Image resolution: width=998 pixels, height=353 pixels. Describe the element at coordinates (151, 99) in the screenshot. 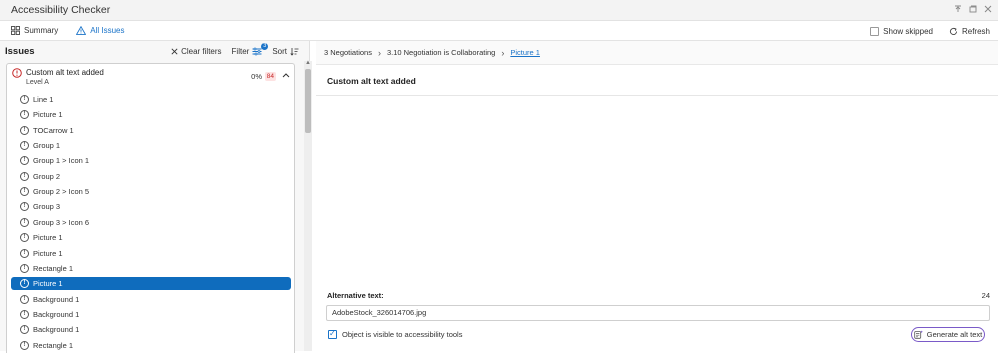

I see `issue-list-item: ! Line 1` at that location.